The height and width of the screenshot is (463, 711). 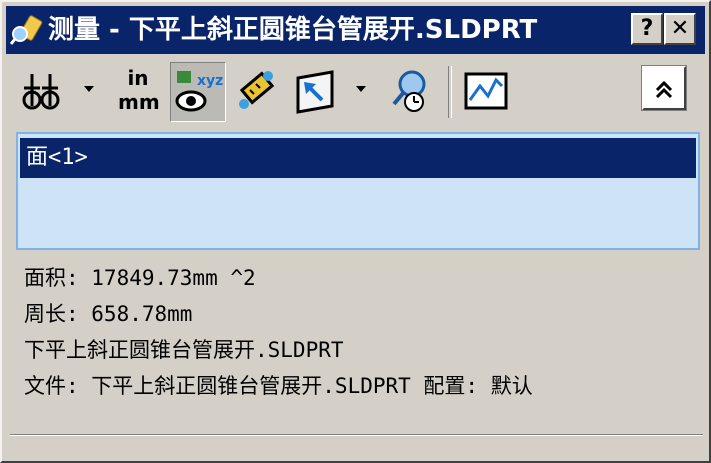 What do you see at coordinates (680, 29) in the screenshot?
I see `close-button: ✕` at bounding box center [680, 29].